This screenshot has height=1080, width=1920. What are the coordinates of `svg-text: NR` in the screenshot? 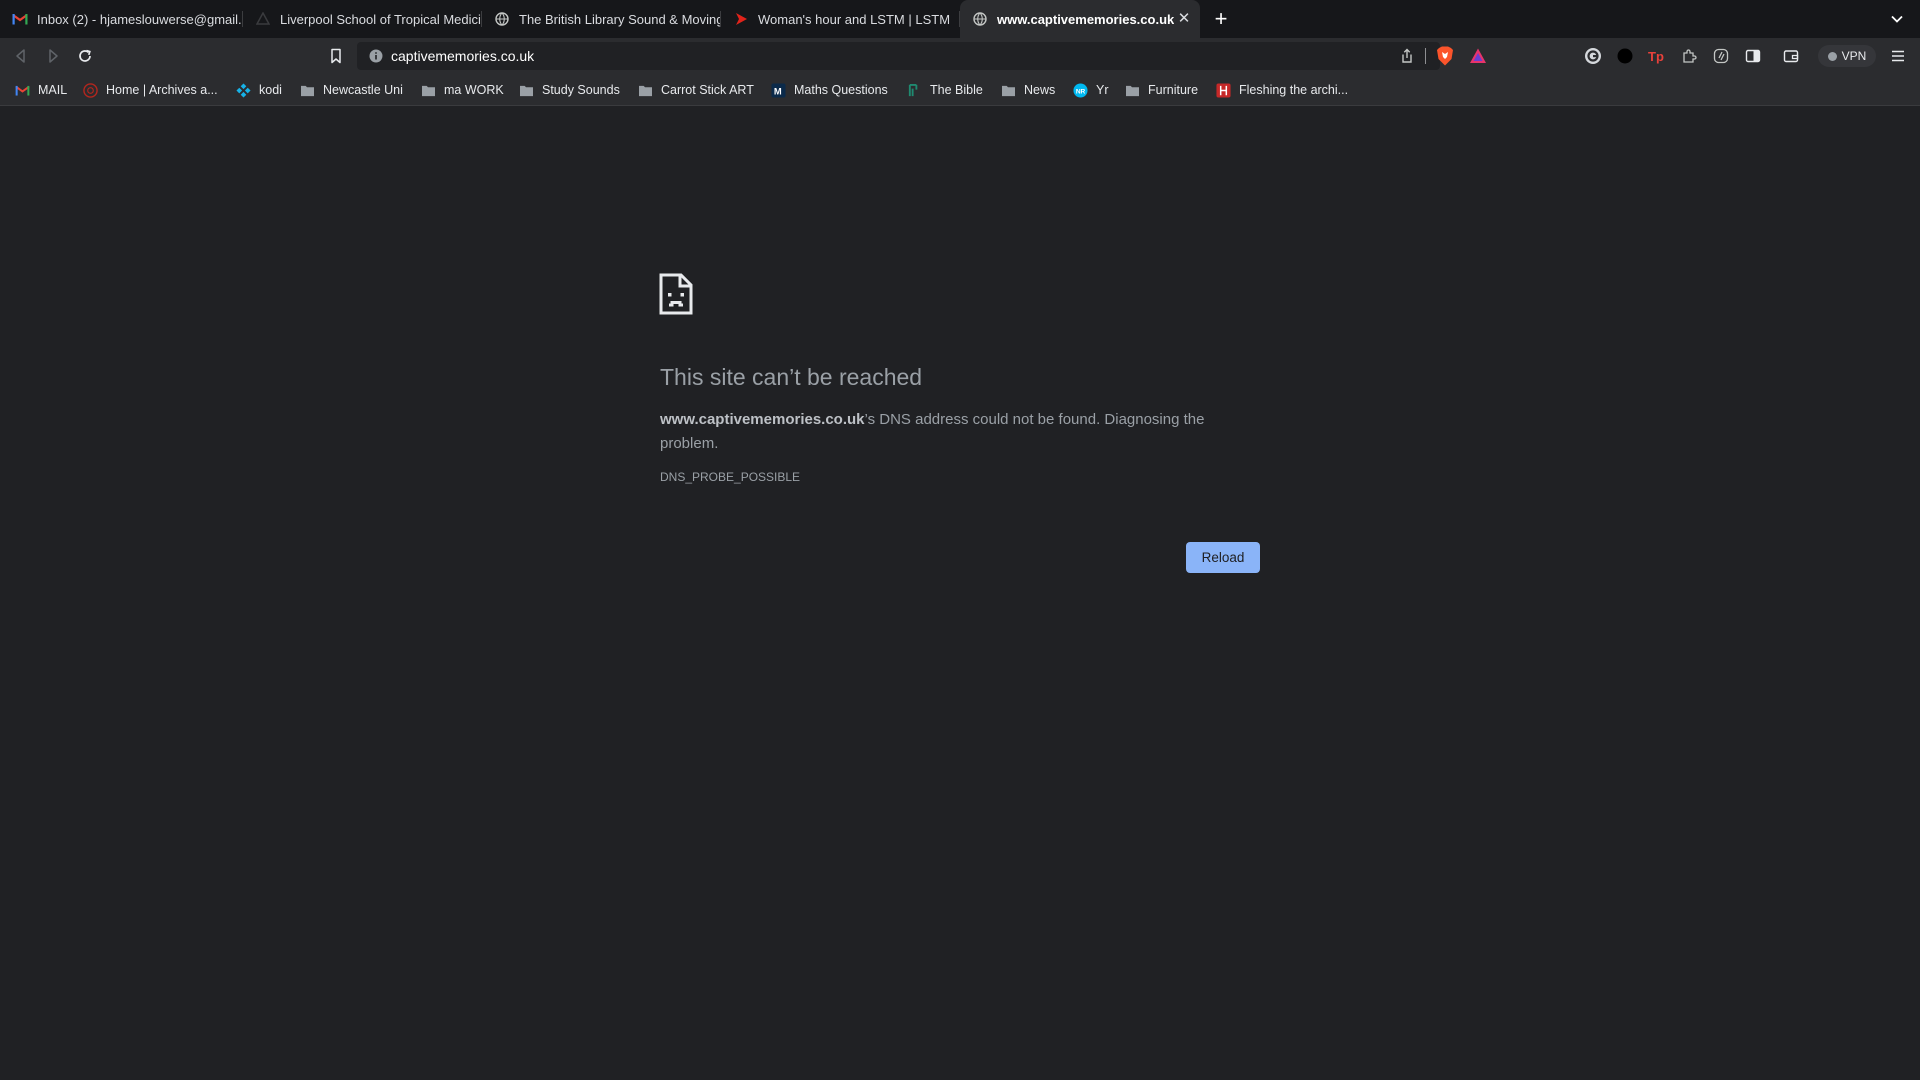 It's located at (1080, 91).